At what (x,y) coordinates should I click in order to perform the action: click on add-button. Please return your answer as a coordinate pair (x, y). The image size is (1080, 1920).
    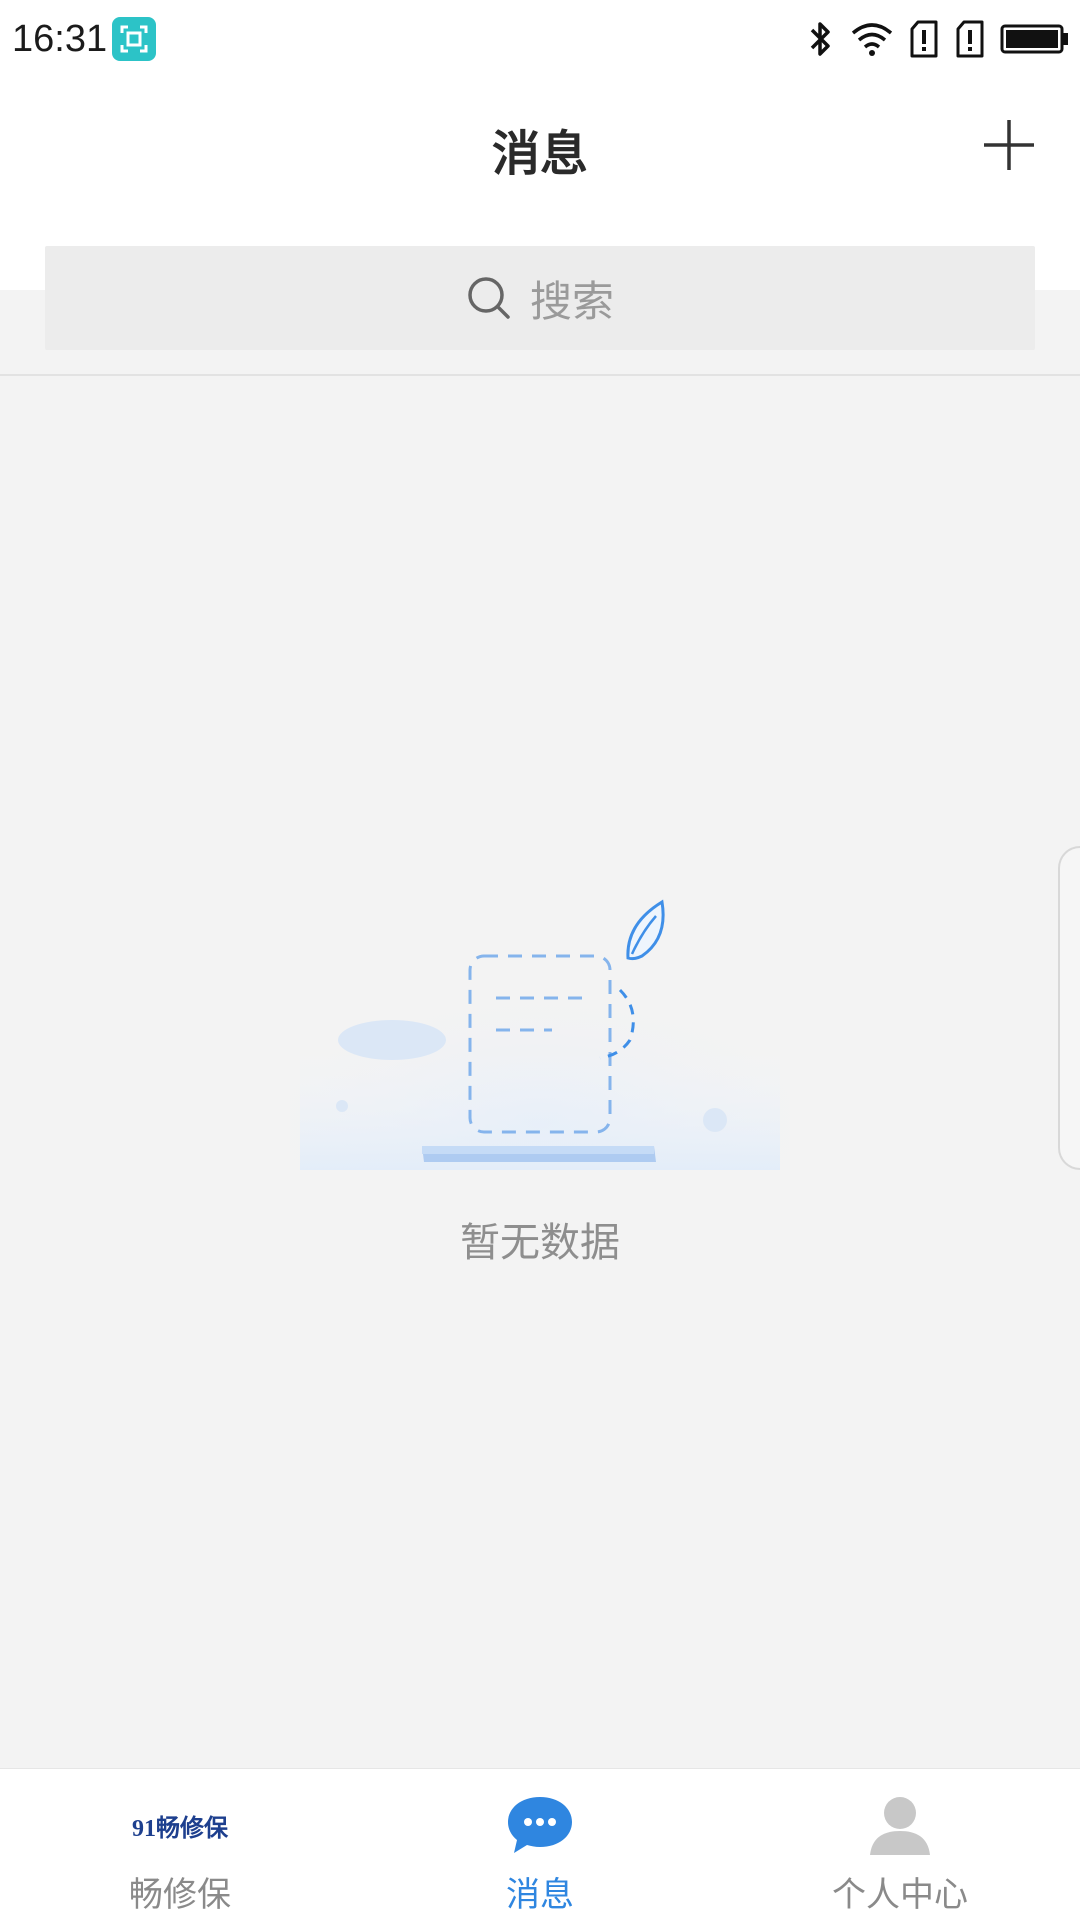
    Looking at the image, I should click on (1009, 145).